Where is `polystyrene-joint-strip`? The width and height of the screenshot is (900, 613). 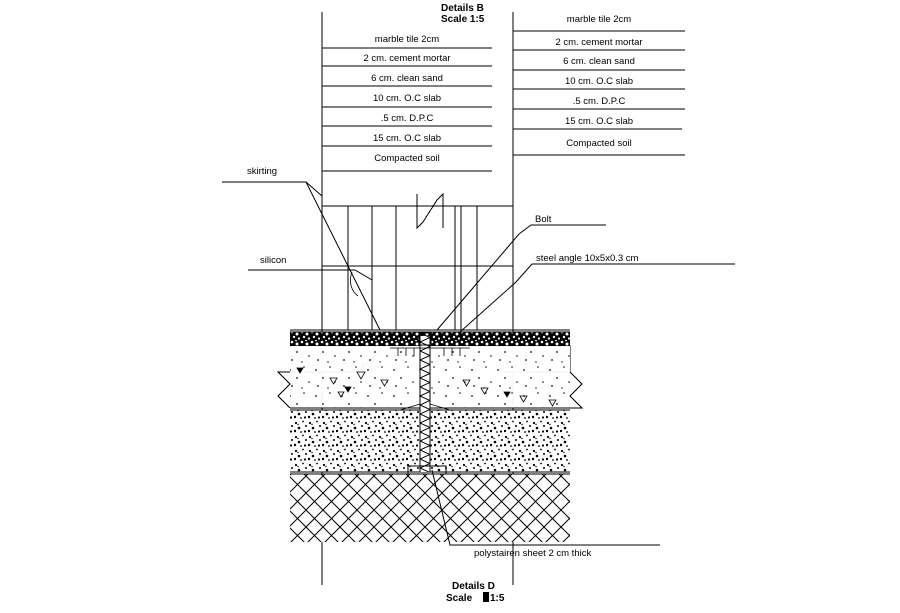
polystyrene-joint-strip is located at coordinates (425, 404).